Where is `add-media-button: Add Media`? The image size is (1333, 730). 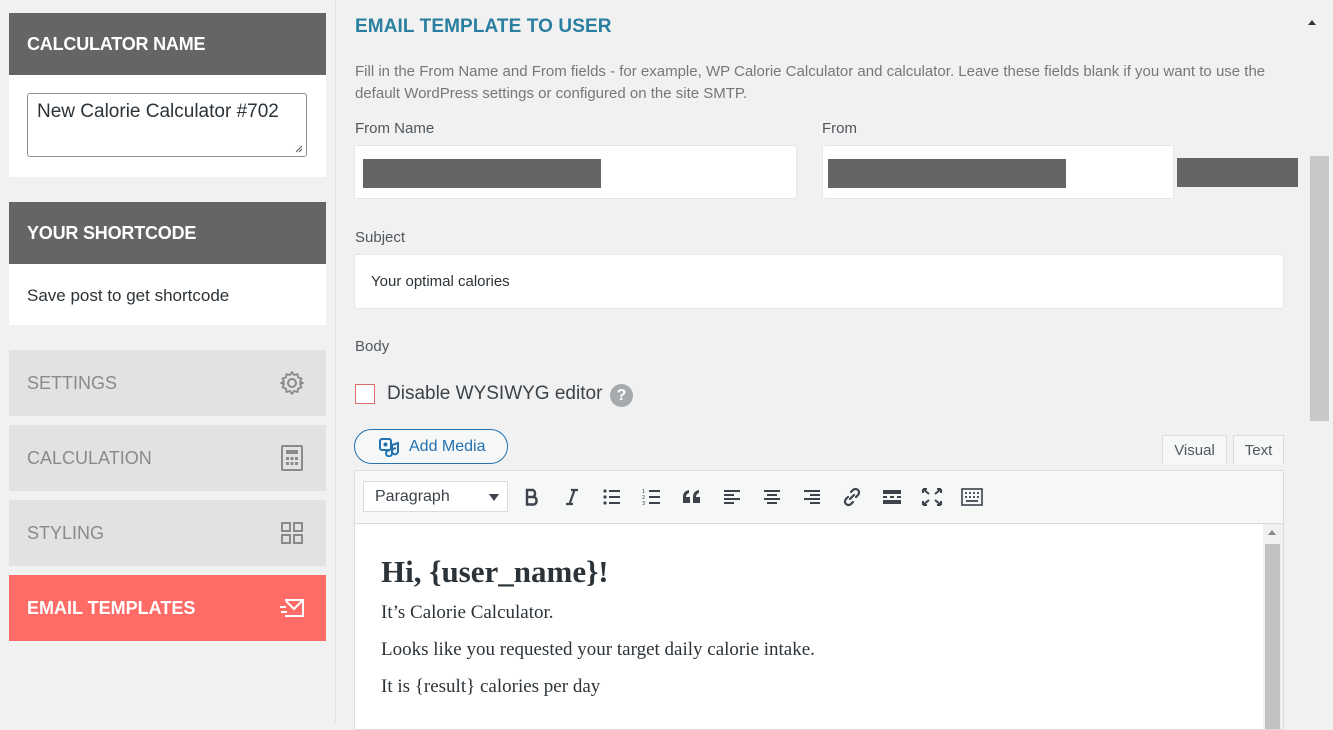 add-media-button: Add Media is located at coordinates (431, 446).